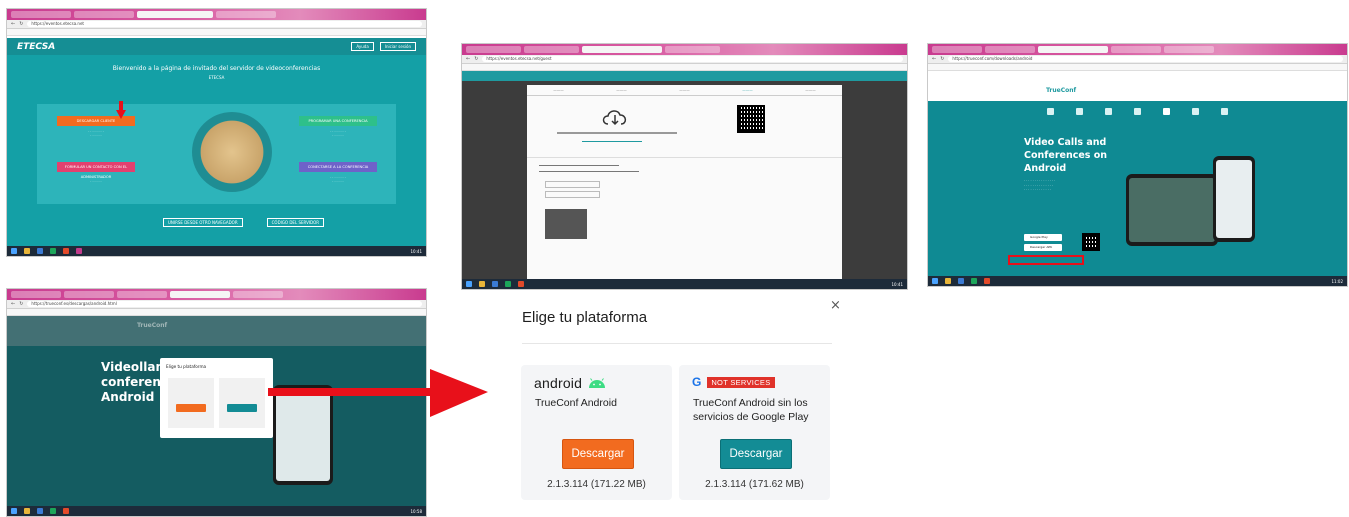 The image size is (1349, 517). Describe the element at coordinates (191, 403) in the screenshot. I see `mini-card-android` at that location.